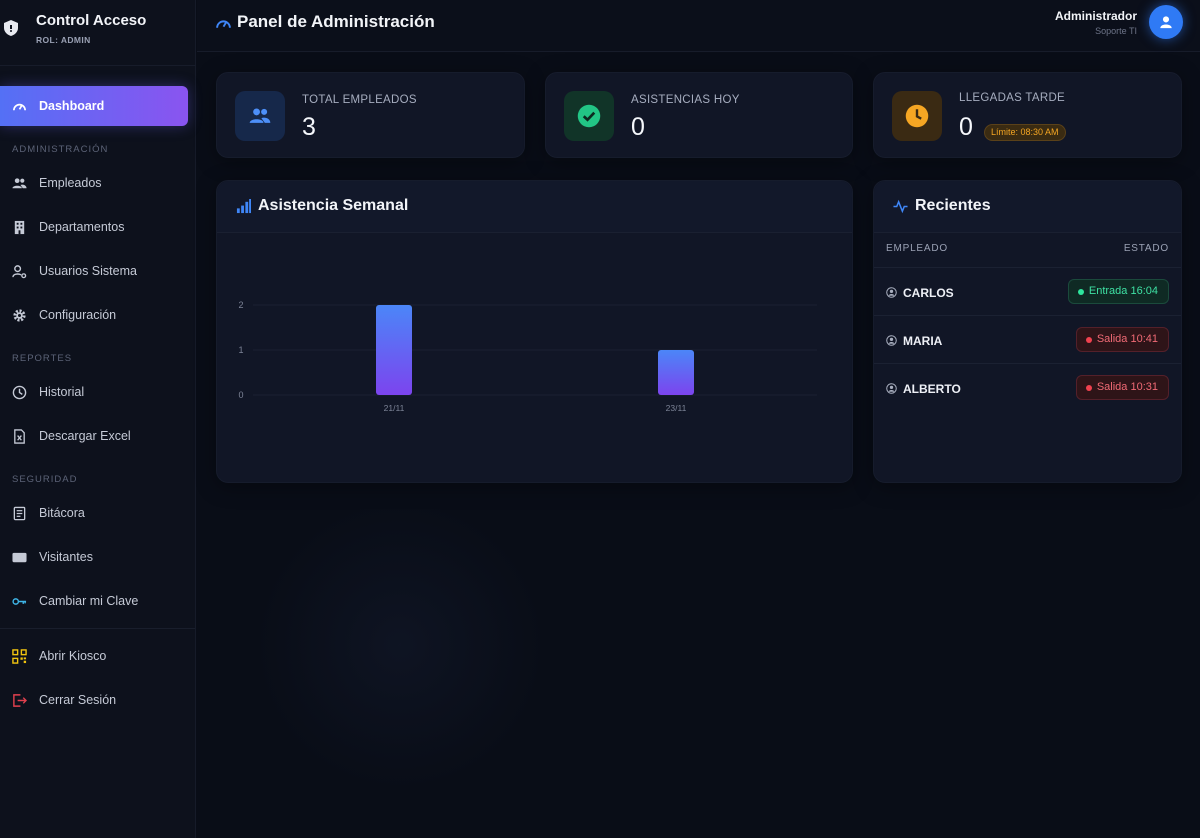  Describe the element at coordinates (94, 513) in the screenshot. I see `sidebar-item-bitacora: Bitácora` at that location.